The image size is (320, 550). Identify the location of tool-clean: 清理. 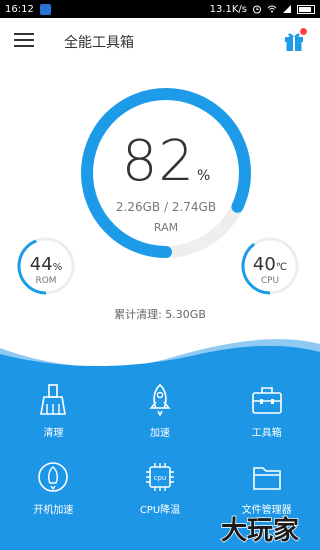
(53, 410).